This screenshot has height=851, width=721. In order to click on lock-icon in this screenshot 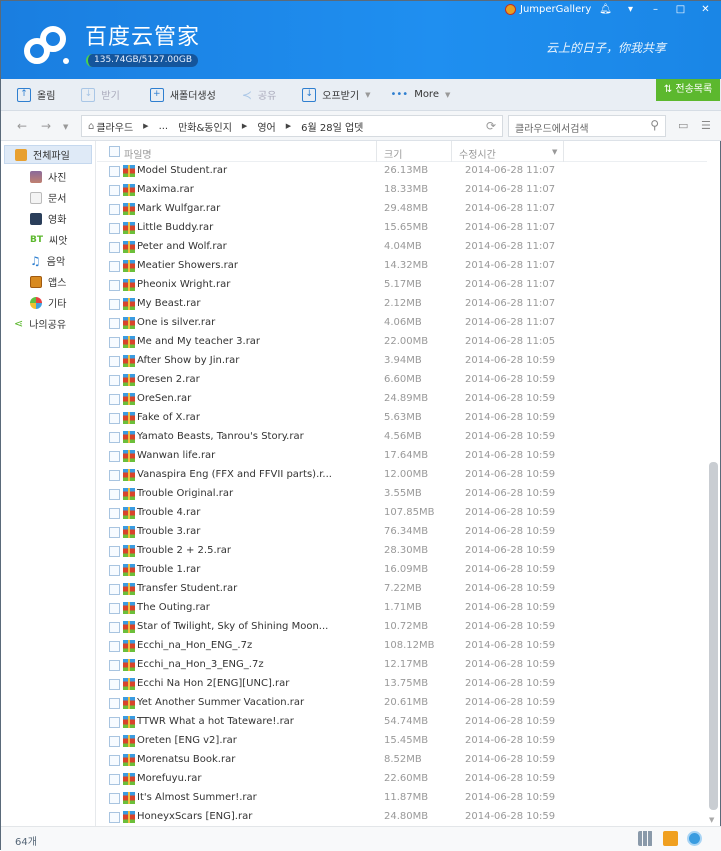, I will do `click(694, 838)`.